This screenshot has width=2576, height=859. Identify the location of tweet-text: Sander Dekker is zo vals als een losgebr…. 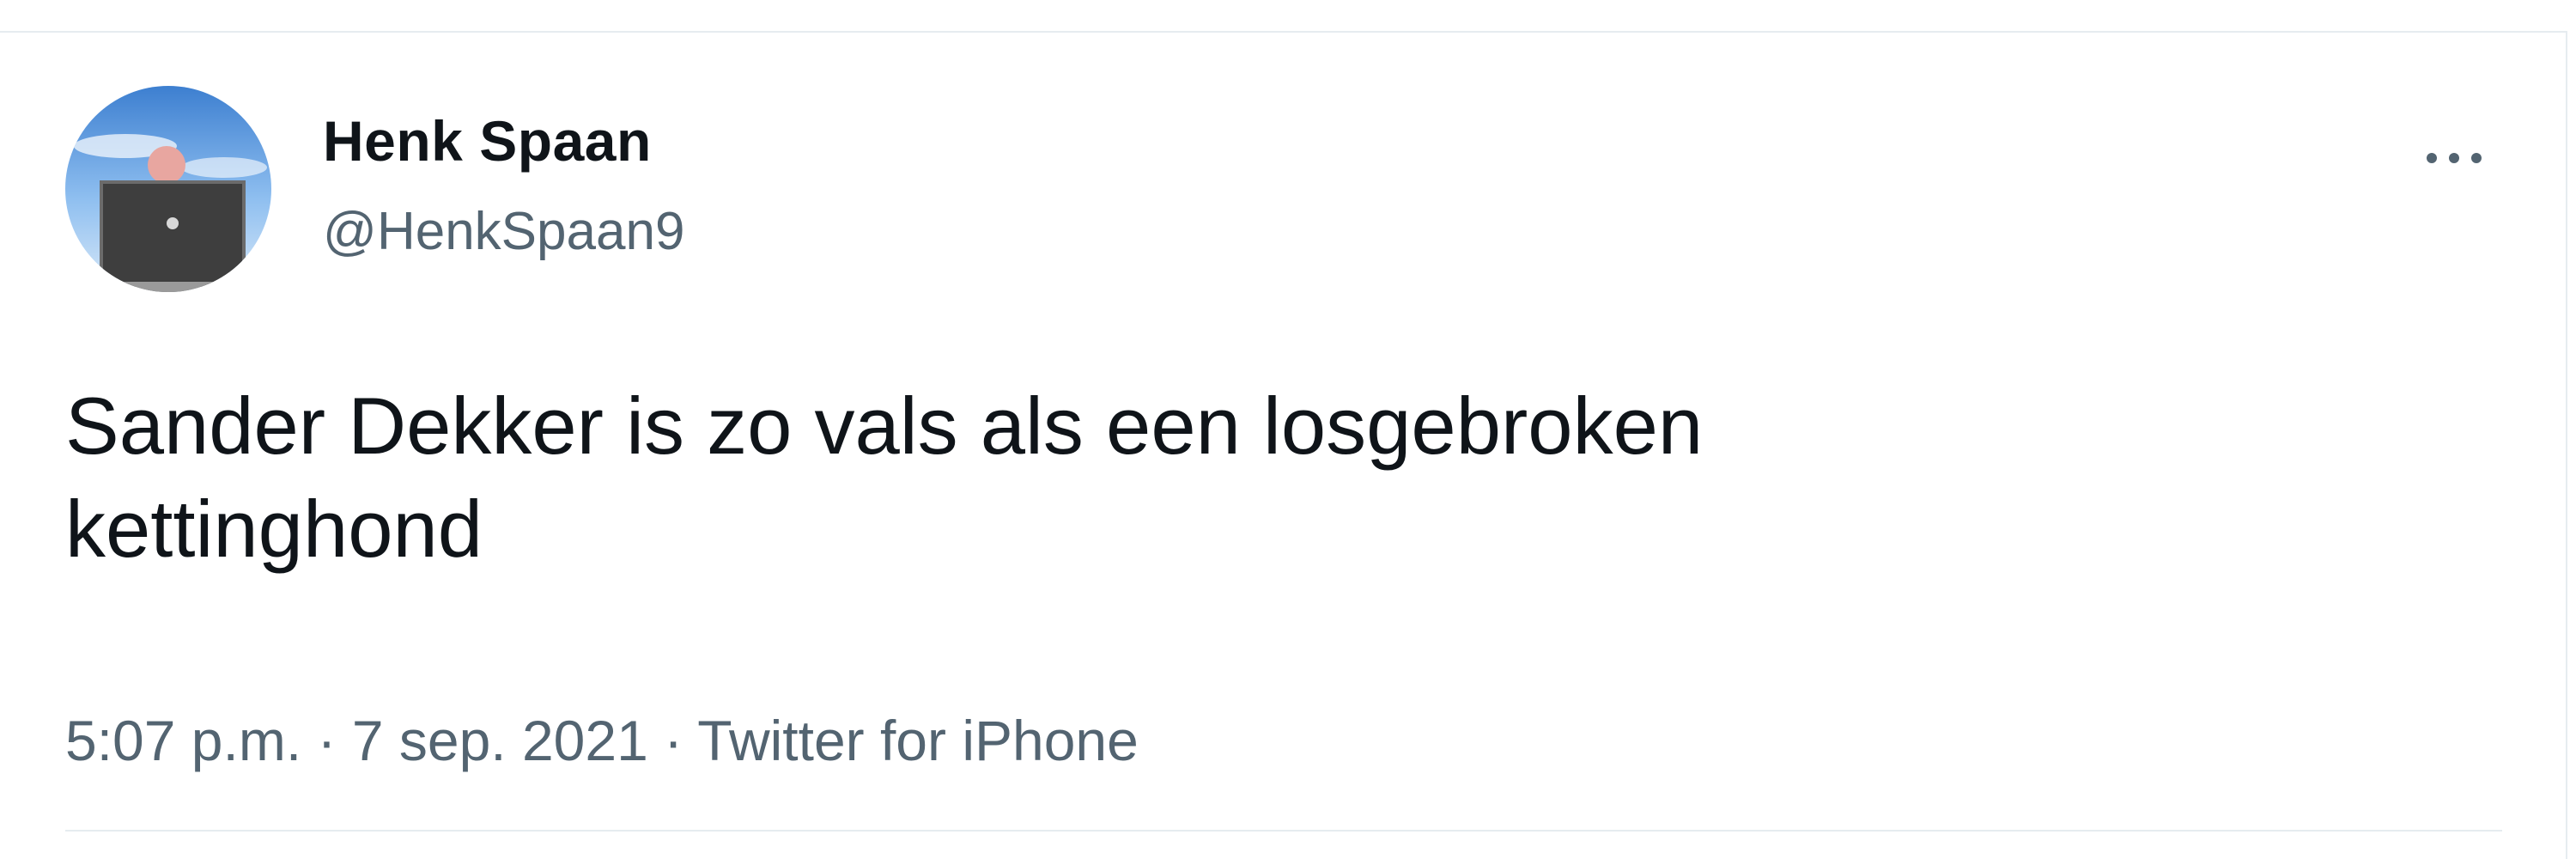
(885, 478).